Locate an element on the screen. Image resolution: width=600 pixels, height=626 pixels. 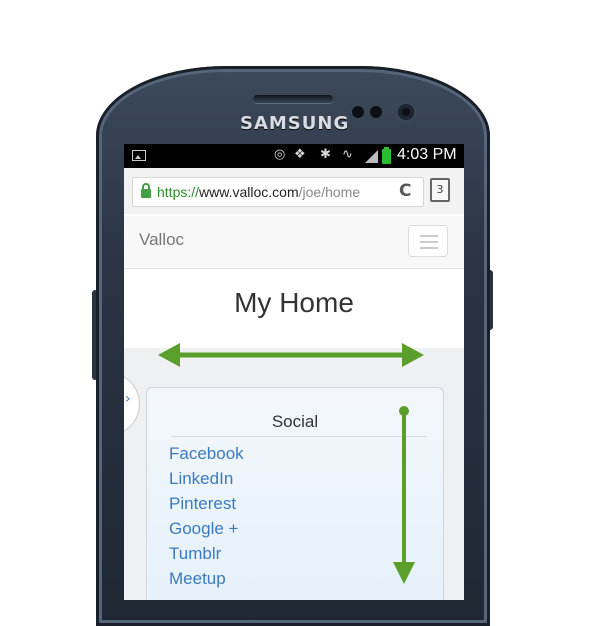
status-bar: ◎ ❖ ✱ ∿ 4:03 PM is located at coordinates (294, 156).